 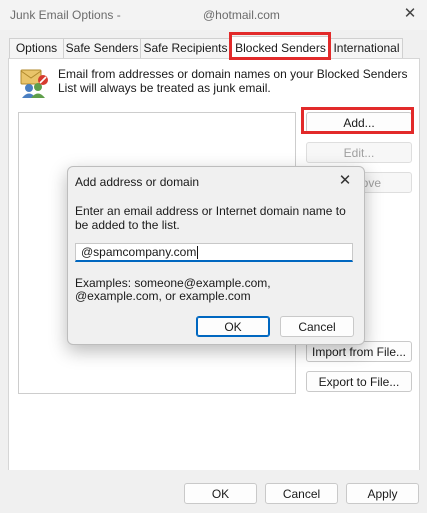 I want to click on tab-options: Options, so click(x=36, y=48).